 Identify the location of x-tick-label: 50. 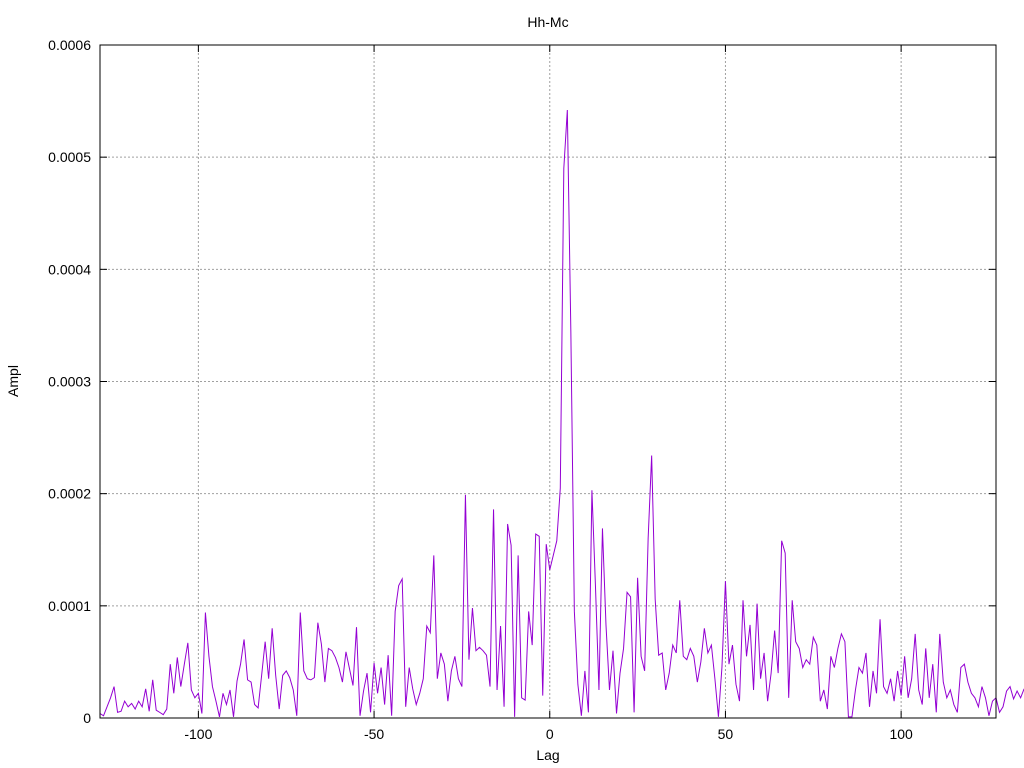
(726, 734).